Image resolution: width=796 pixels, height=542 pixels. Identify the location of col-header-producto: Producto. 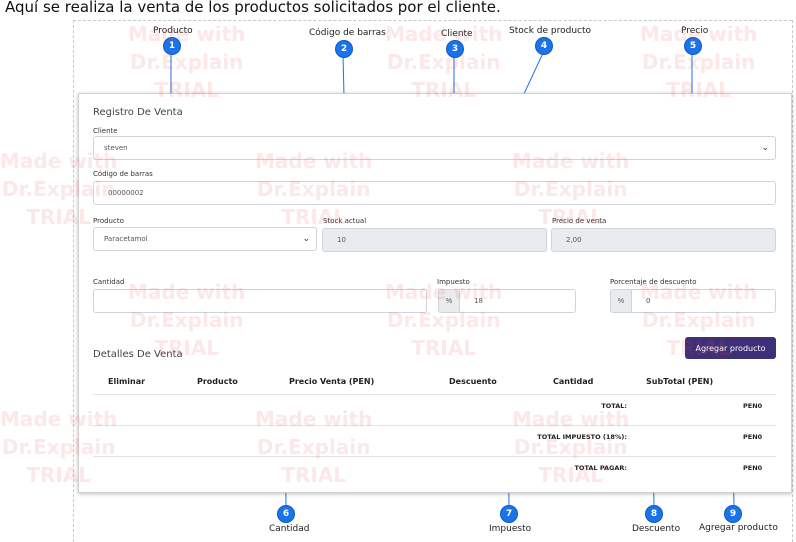
(217, 381).